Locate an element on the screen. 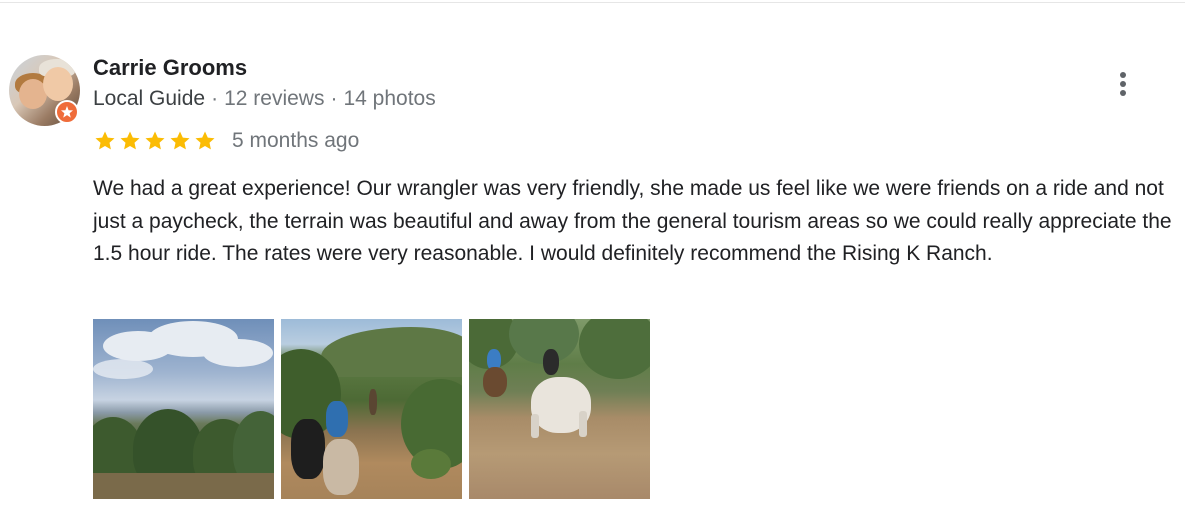  author-meta: Local Guide · 12 reviews · 14 photos is located at coordinates (264, 99).